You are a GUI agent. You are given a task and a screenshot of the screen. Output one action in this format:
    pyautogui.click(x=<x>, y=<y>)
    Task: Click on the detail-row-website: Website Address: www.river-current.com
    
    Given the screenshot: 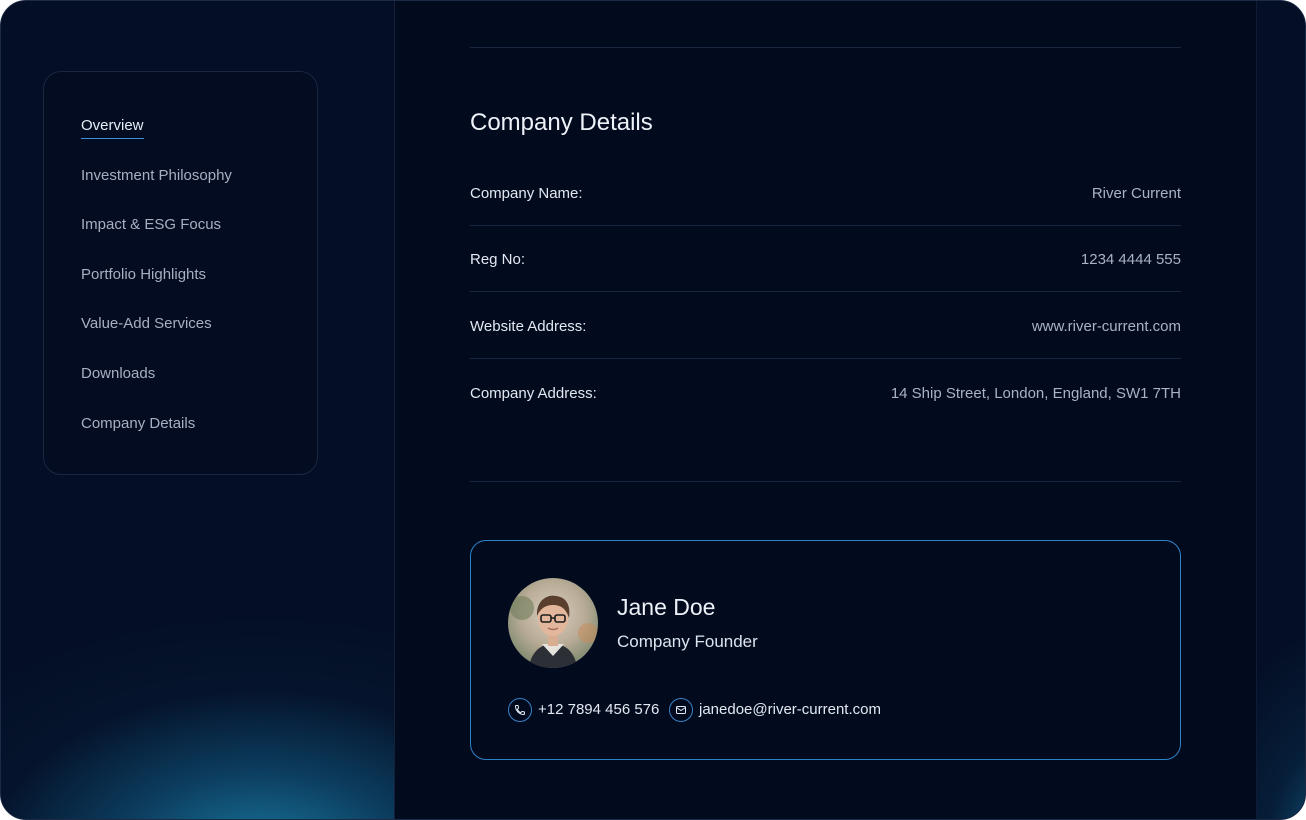 What is the action you would take?
    pyautogui.click(x=825, y=351)
    